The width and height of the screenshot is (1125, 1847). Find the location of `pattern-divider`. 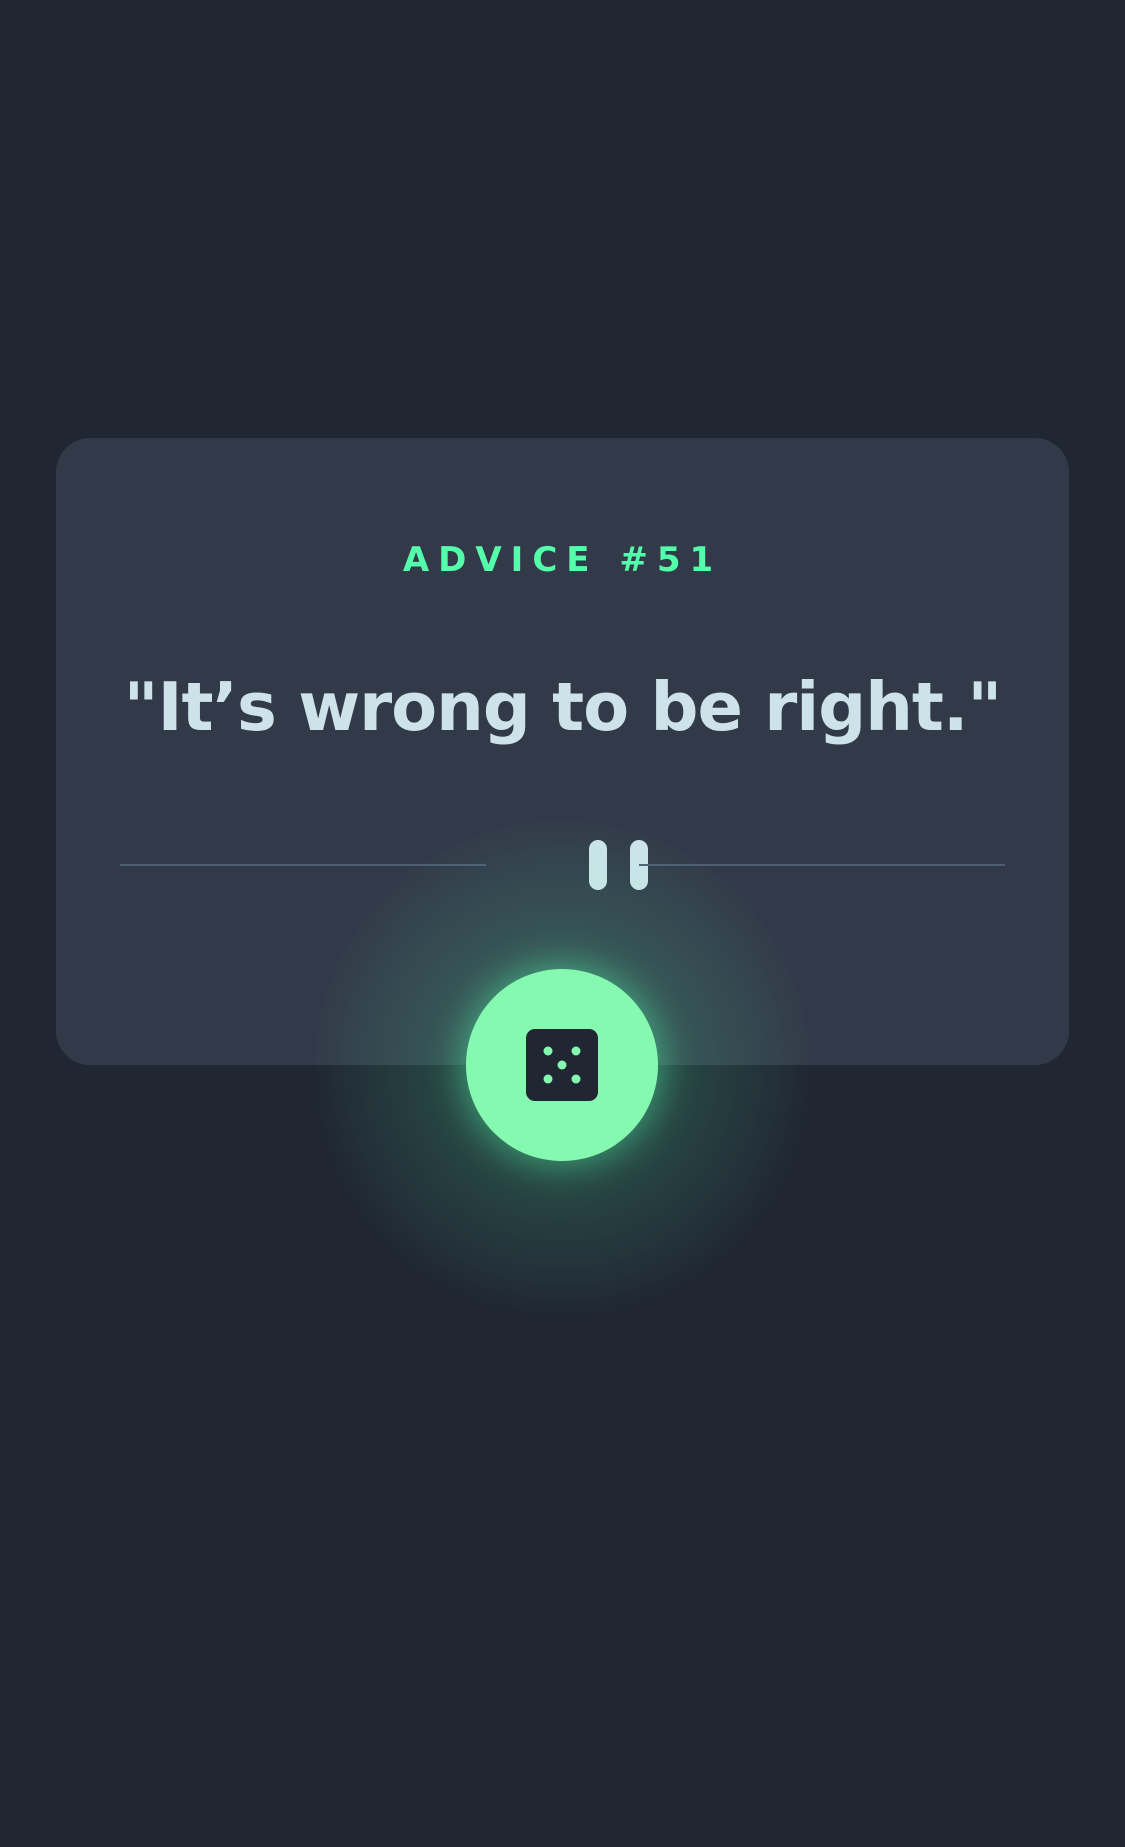

pattern-divider is located at coordinates (562, 865).